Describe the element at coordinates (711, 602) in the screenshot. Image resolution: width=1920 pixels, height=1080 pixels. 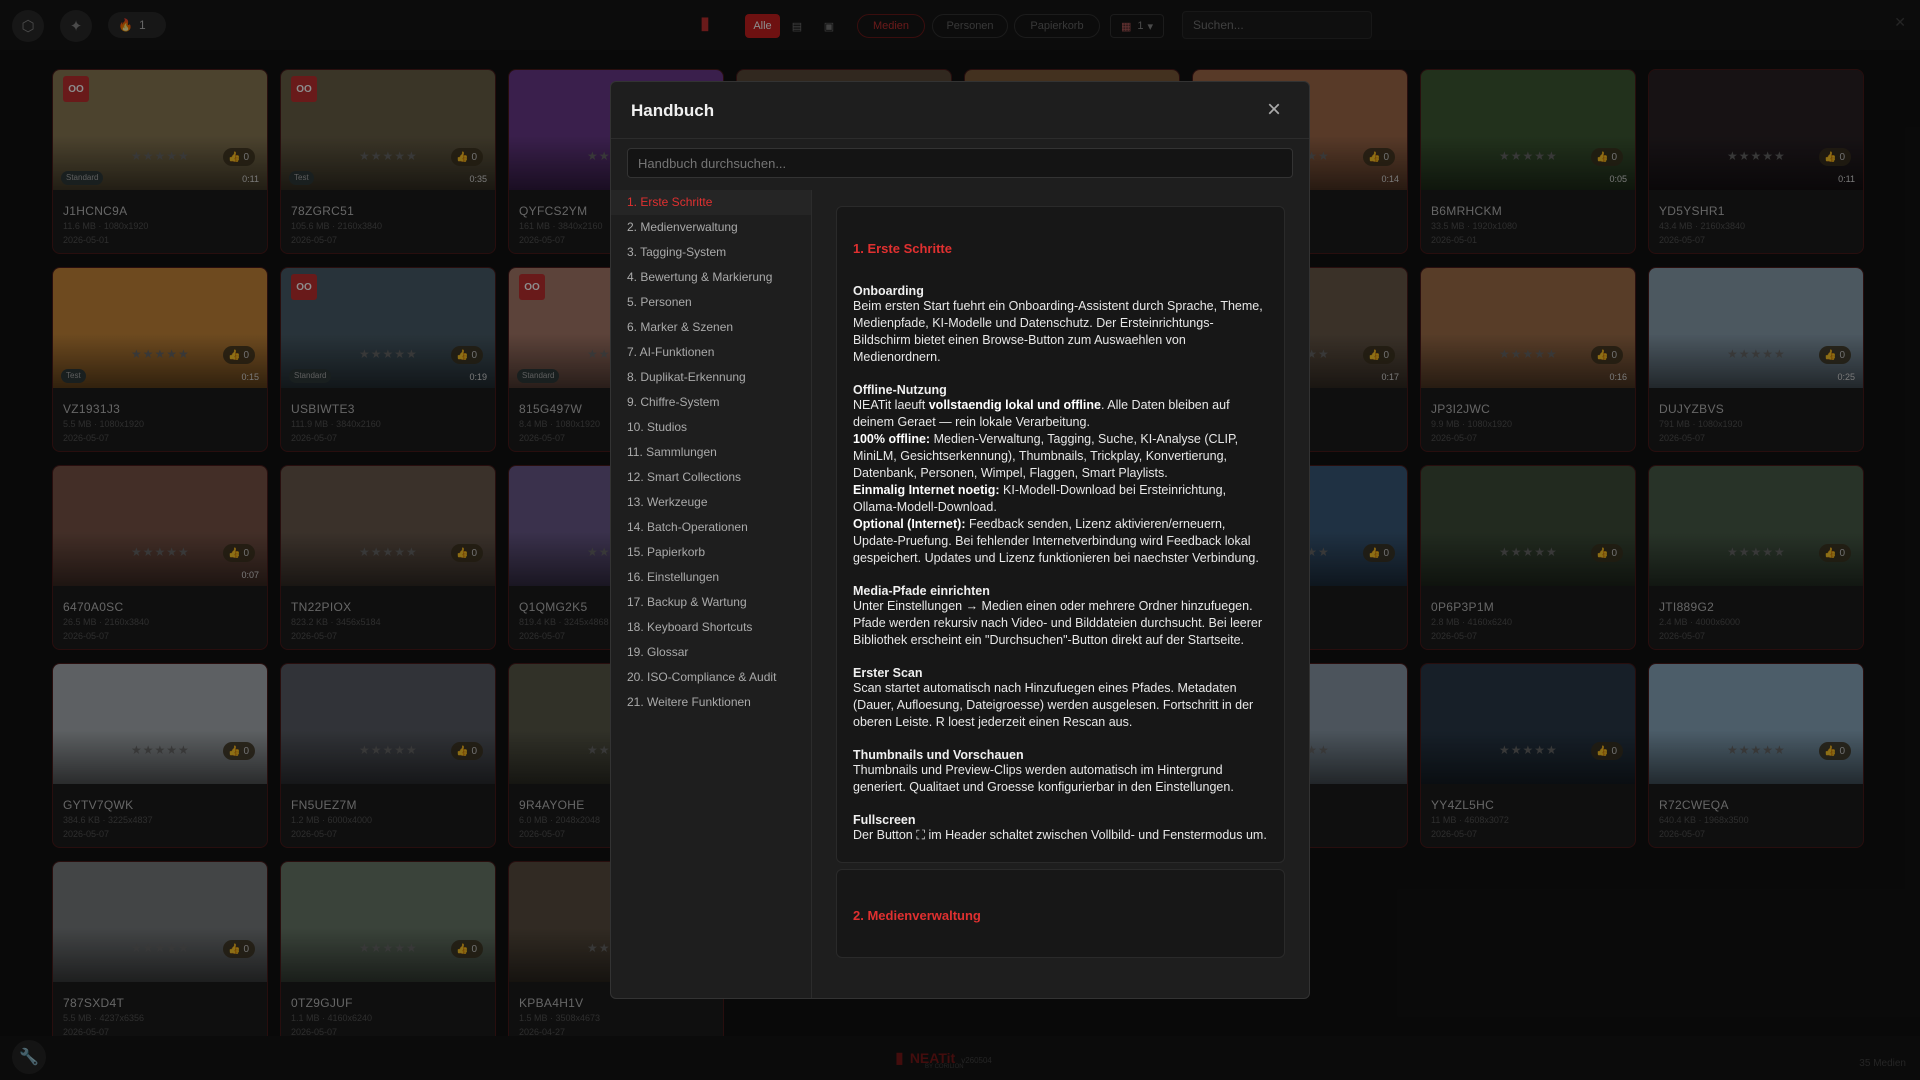
I see `toc-item: 17. Backup & Wartung` at that location.